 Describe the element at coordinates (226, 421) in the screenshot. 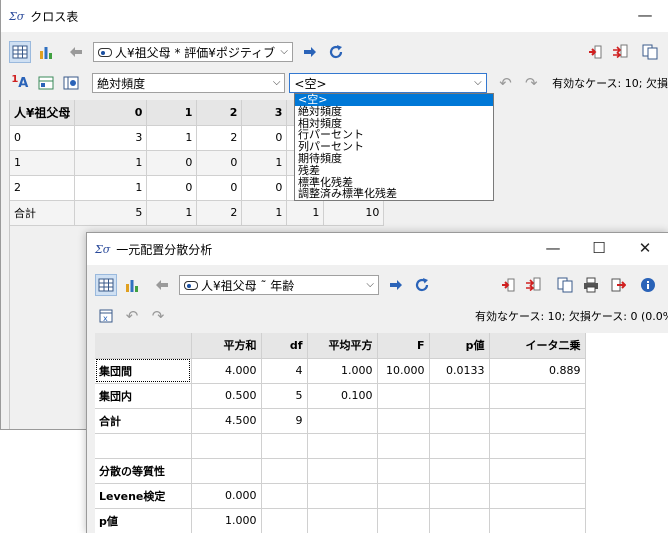

I see `table-cell: 4.500` at that location.